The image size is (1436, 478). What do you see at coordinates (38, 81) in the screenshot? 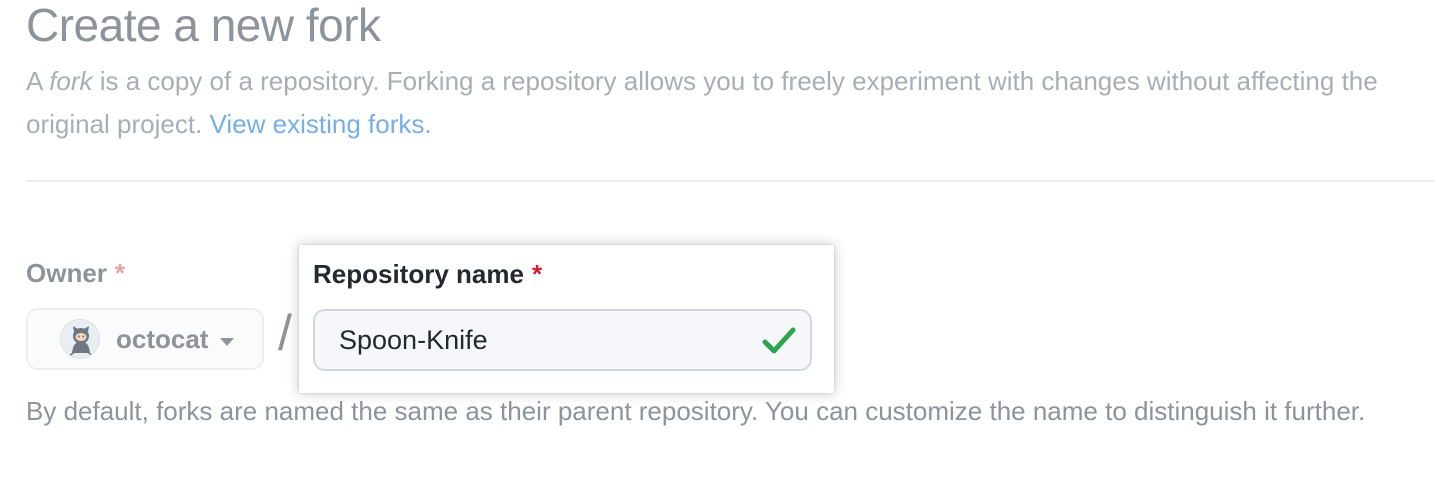
I see `description-prefix: A` at bounding box center [38, 81].